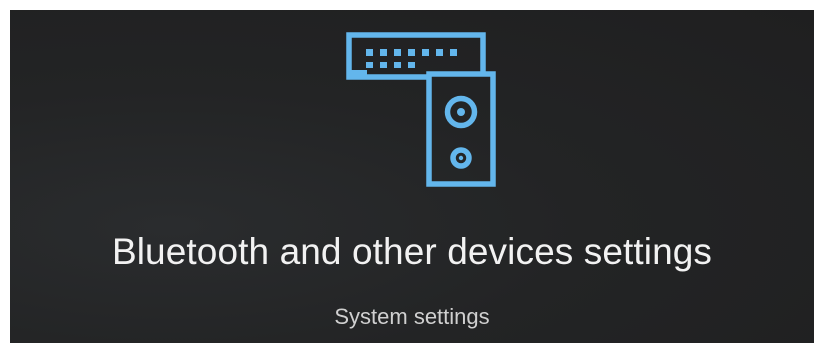 This screenshot has width=814, height=356. Describe the element at coordinates (412, 251) in the screenshot. I see `result-title: Bluetooth and other devices settings` at that location.